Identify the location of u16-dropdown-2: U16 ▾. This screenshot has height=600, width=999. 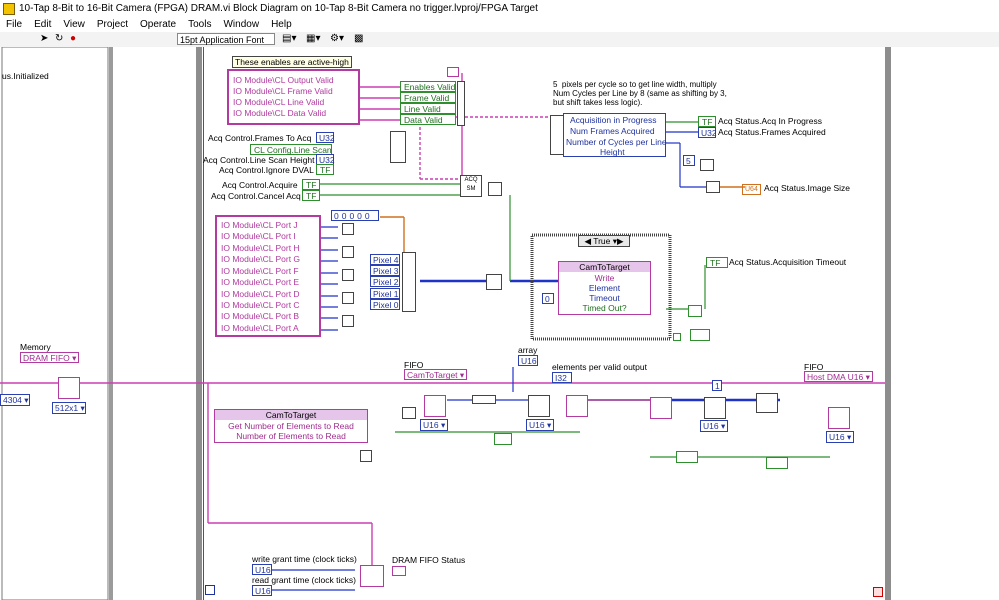
(540, 425).